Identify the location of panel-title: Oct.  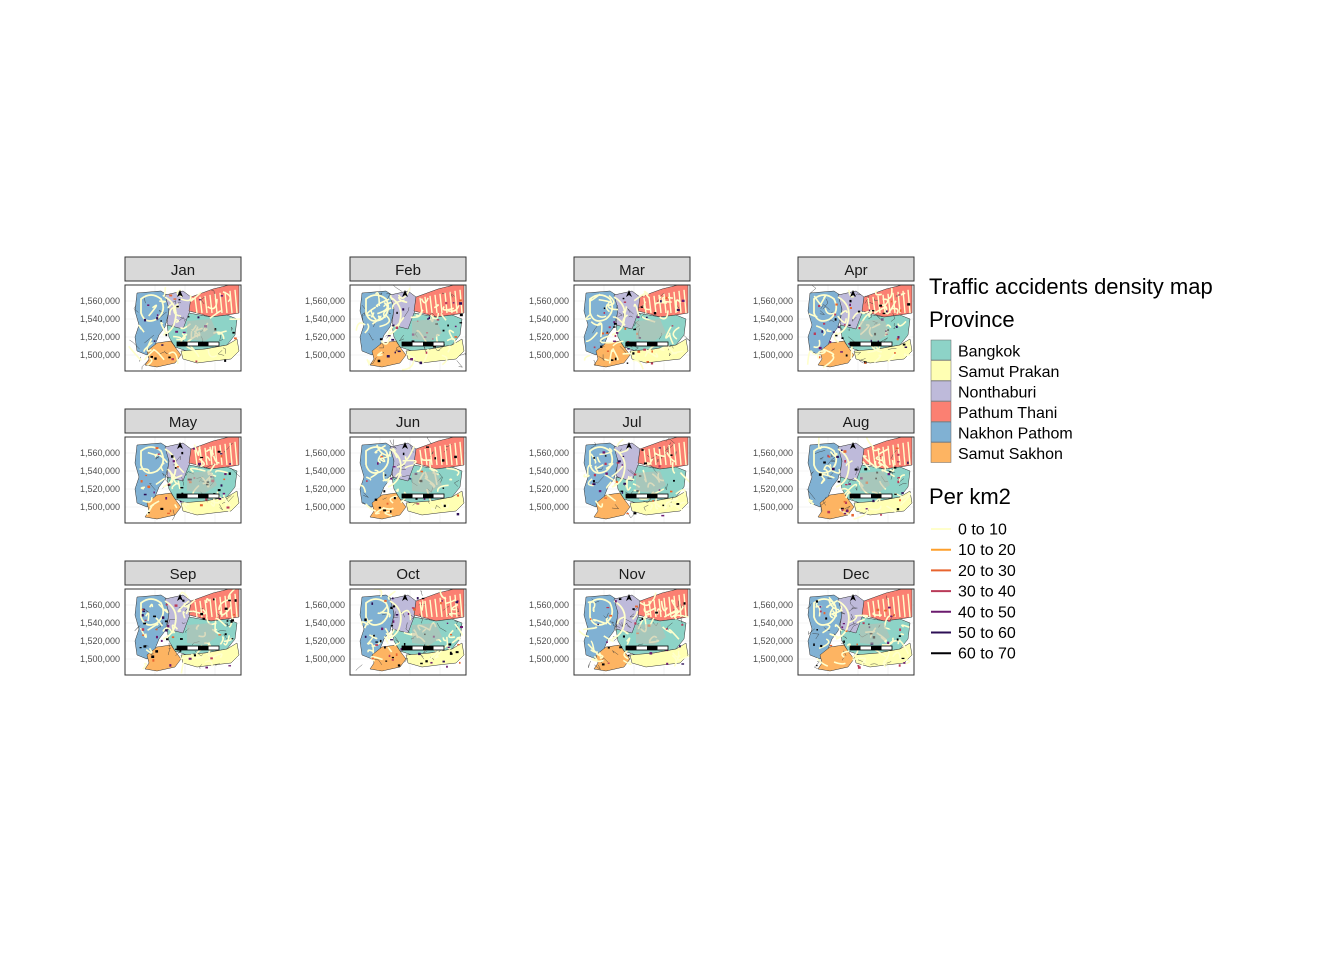
(408, 574).